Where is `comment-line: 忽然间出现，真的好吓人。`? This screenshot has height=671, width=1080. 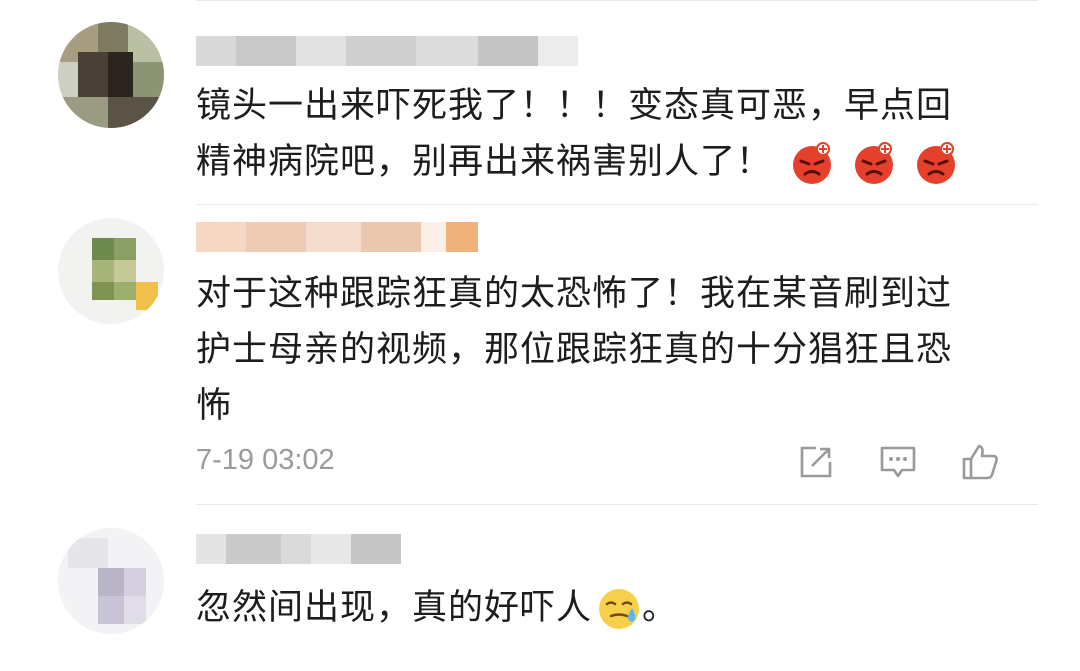
comment-line: 忽然间出现，真的好吓人。 is located at coordinates (596, 608).